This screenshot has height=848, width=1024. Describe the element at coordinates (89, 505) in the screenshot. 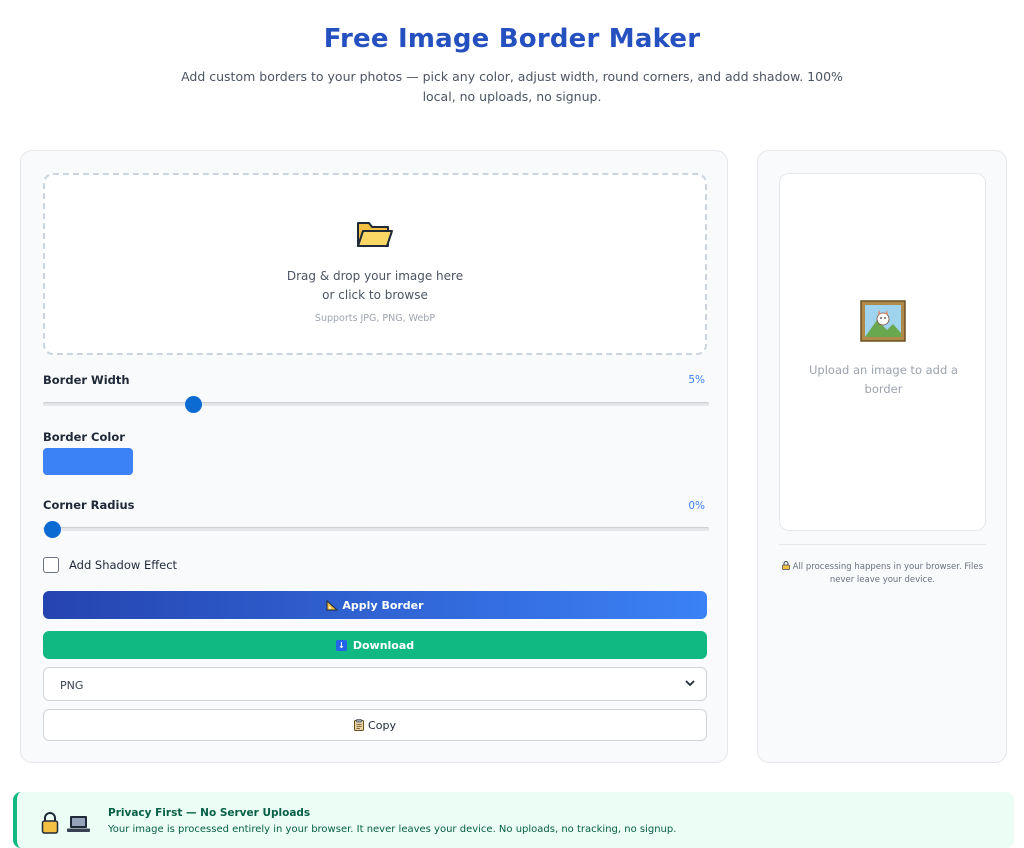

I see `corner-radius-label: Corner Radius` at that location.